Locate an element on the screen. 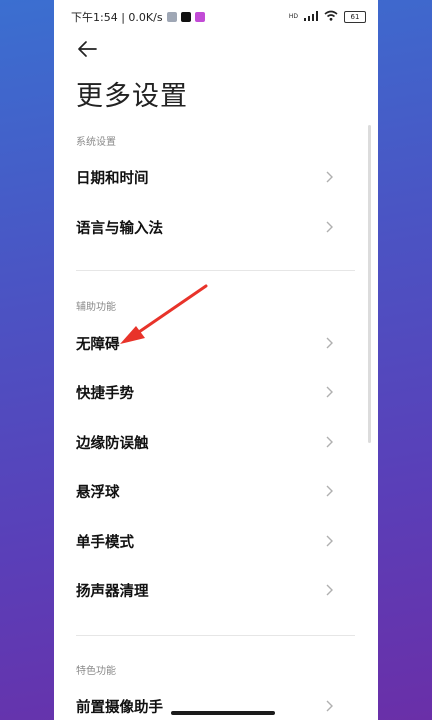  menu-item-accessibility: 无障碍 is located at coordinates (205, 343).